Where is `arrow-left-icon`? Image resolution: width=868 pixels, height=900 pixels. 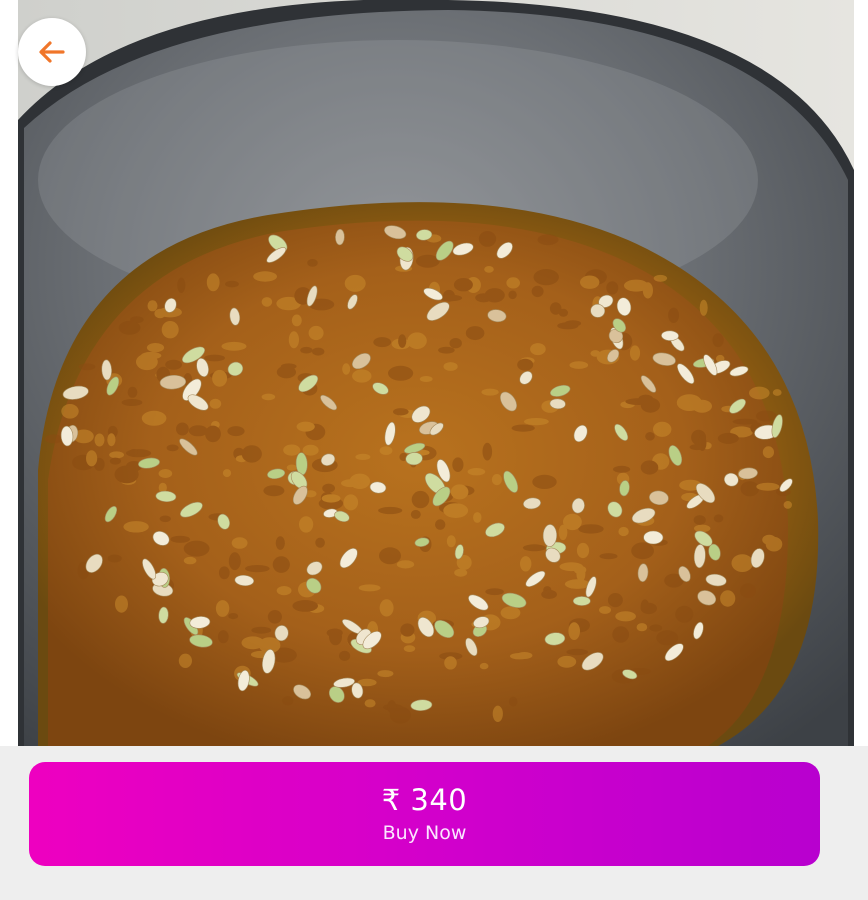 arrow-left-icon is located at coordinates (52, 52).